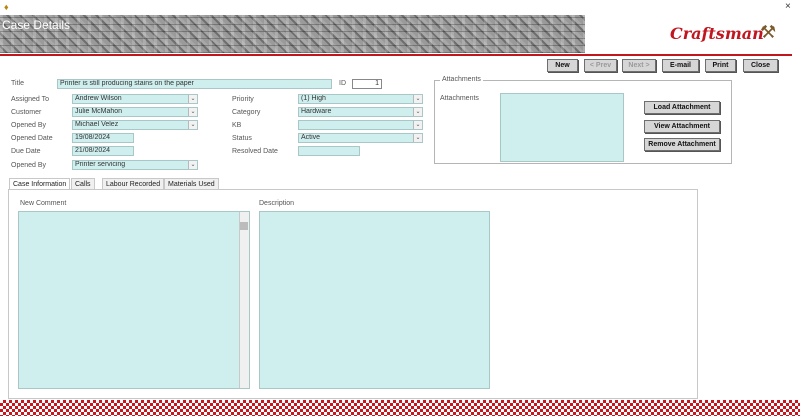  What do you see at coordinates (244, 300) in the screenshot?
I see `comment-scrollbar` at bounding box center [244, 300].